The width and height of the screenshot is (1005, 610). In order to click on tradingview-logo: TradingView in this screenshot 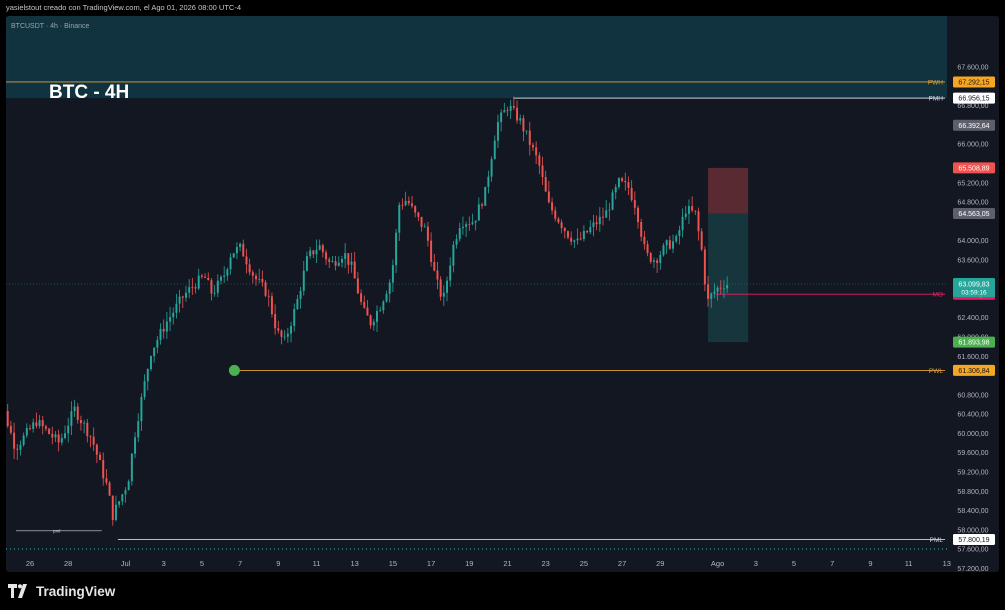, I will do `click(61, 591)`.